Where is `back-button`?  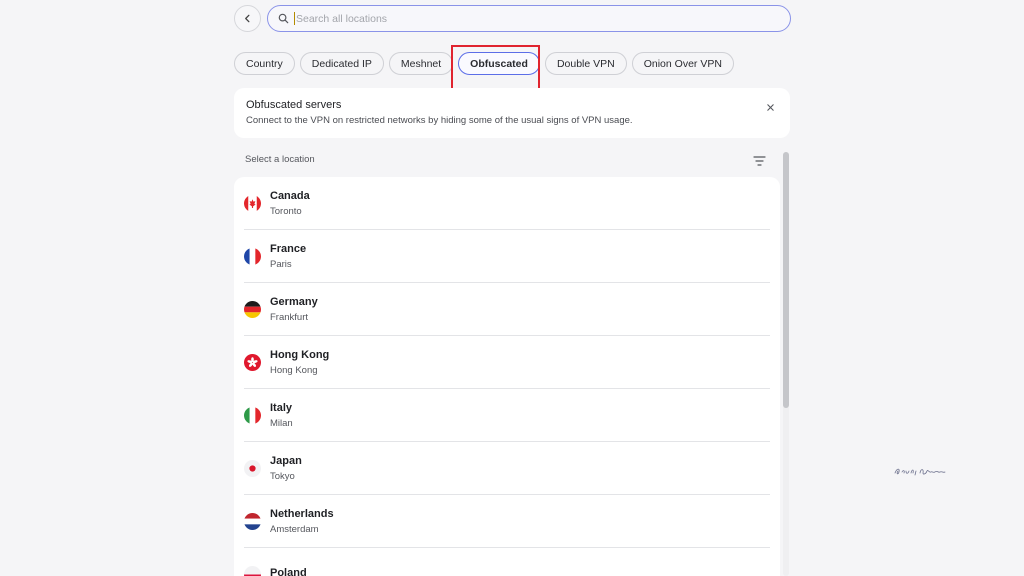 back-button is located at coordinates (247, 18).